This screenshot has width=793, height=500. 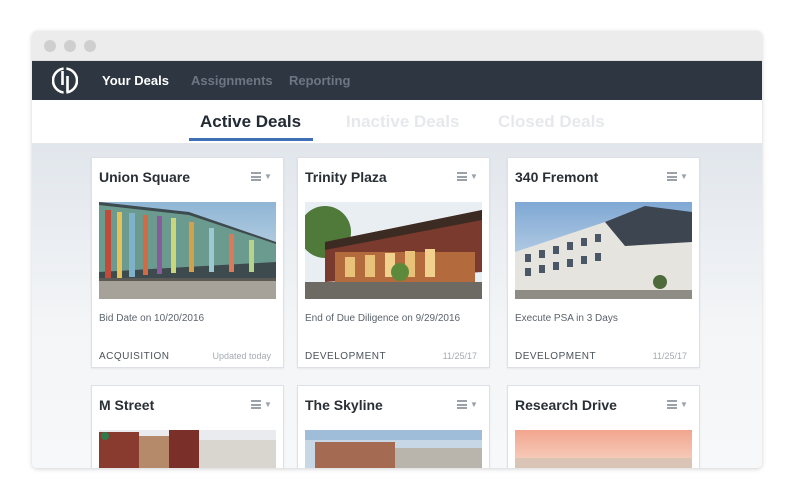 I want to click on deal-title: The Skyline, so click(x=344, y=405).